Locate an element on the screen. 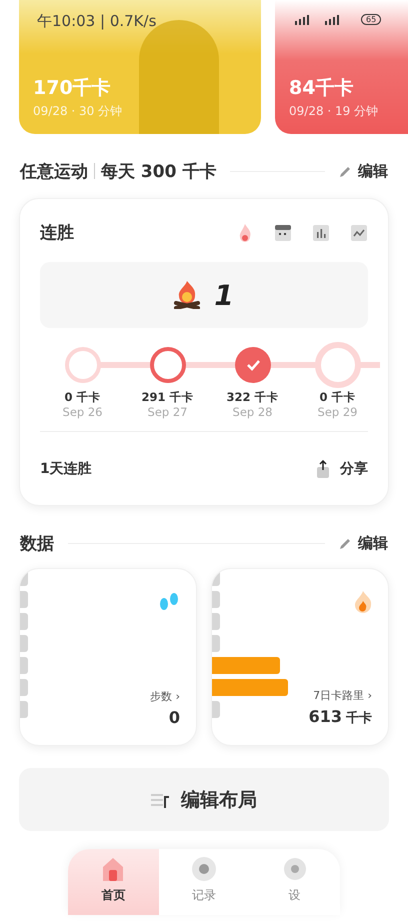 The width and height of the screenshot is (408, 921). line-chart-icon is located at coordinates (359, 232).